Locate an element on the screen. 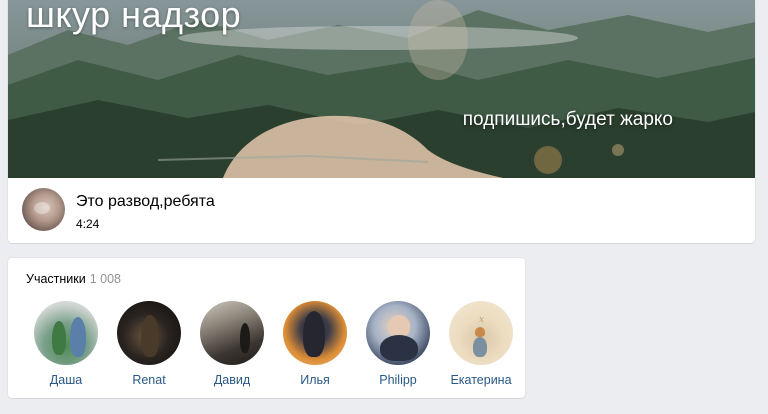 The image size is (768, 414). member-item: Renat is located at coordinates (149, 344).